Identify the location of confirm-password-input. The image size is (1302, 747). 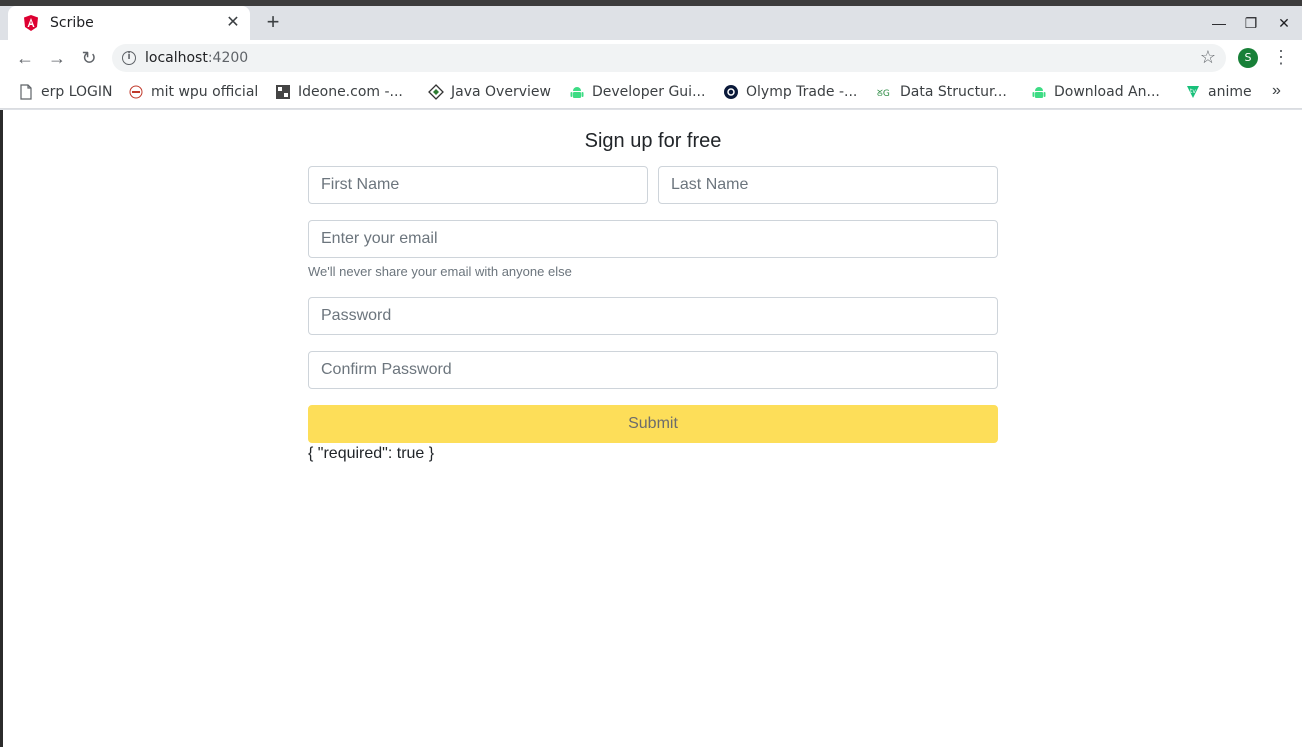
(653, 370).